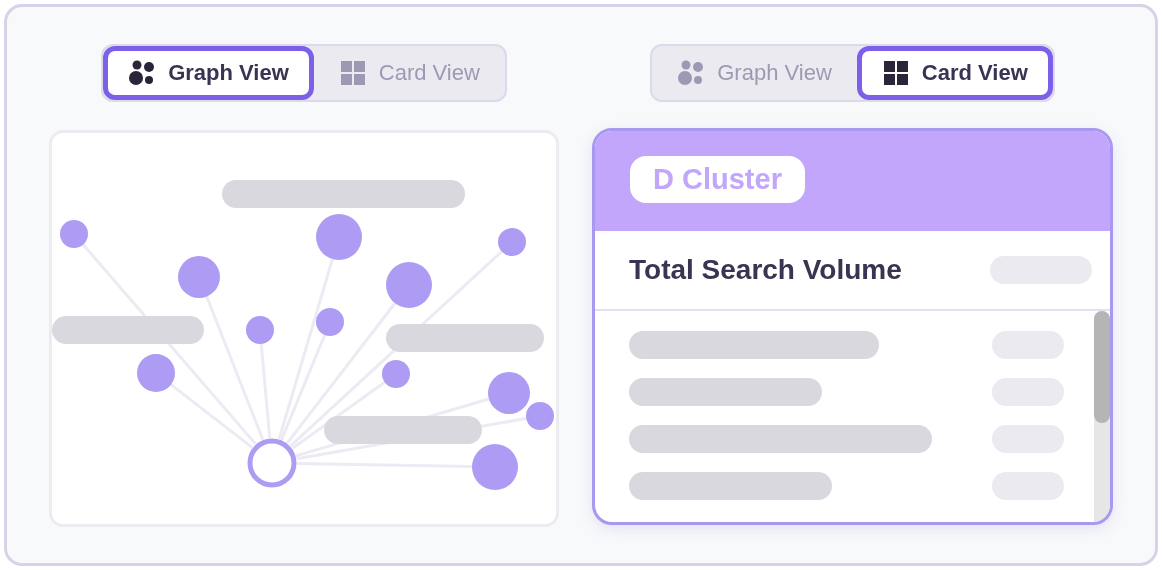 Image resolution: width=1162 pixels, height=570 pixels. I want to click on cluster-title: D Cluster, so click(717, 179).